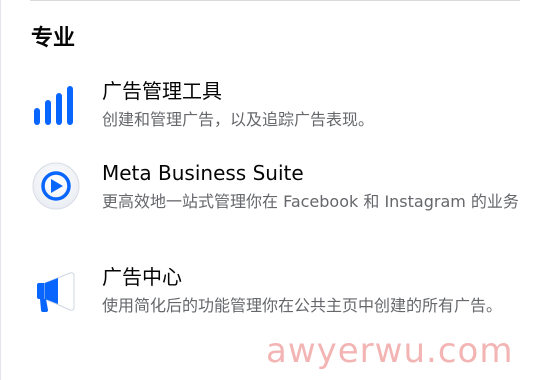 This screenshot has height=380, width=540. I want to click on ads-manager-bars-icon, so click(56, 106).